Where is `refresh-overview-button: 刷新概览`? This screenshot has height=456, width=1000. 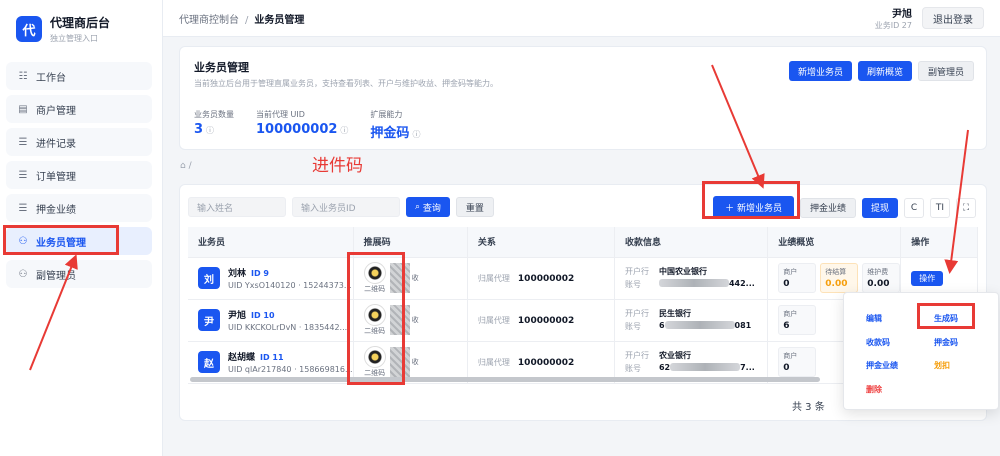 refresh-overview-button: 刷新概览 is located at coordinates (884, 71).